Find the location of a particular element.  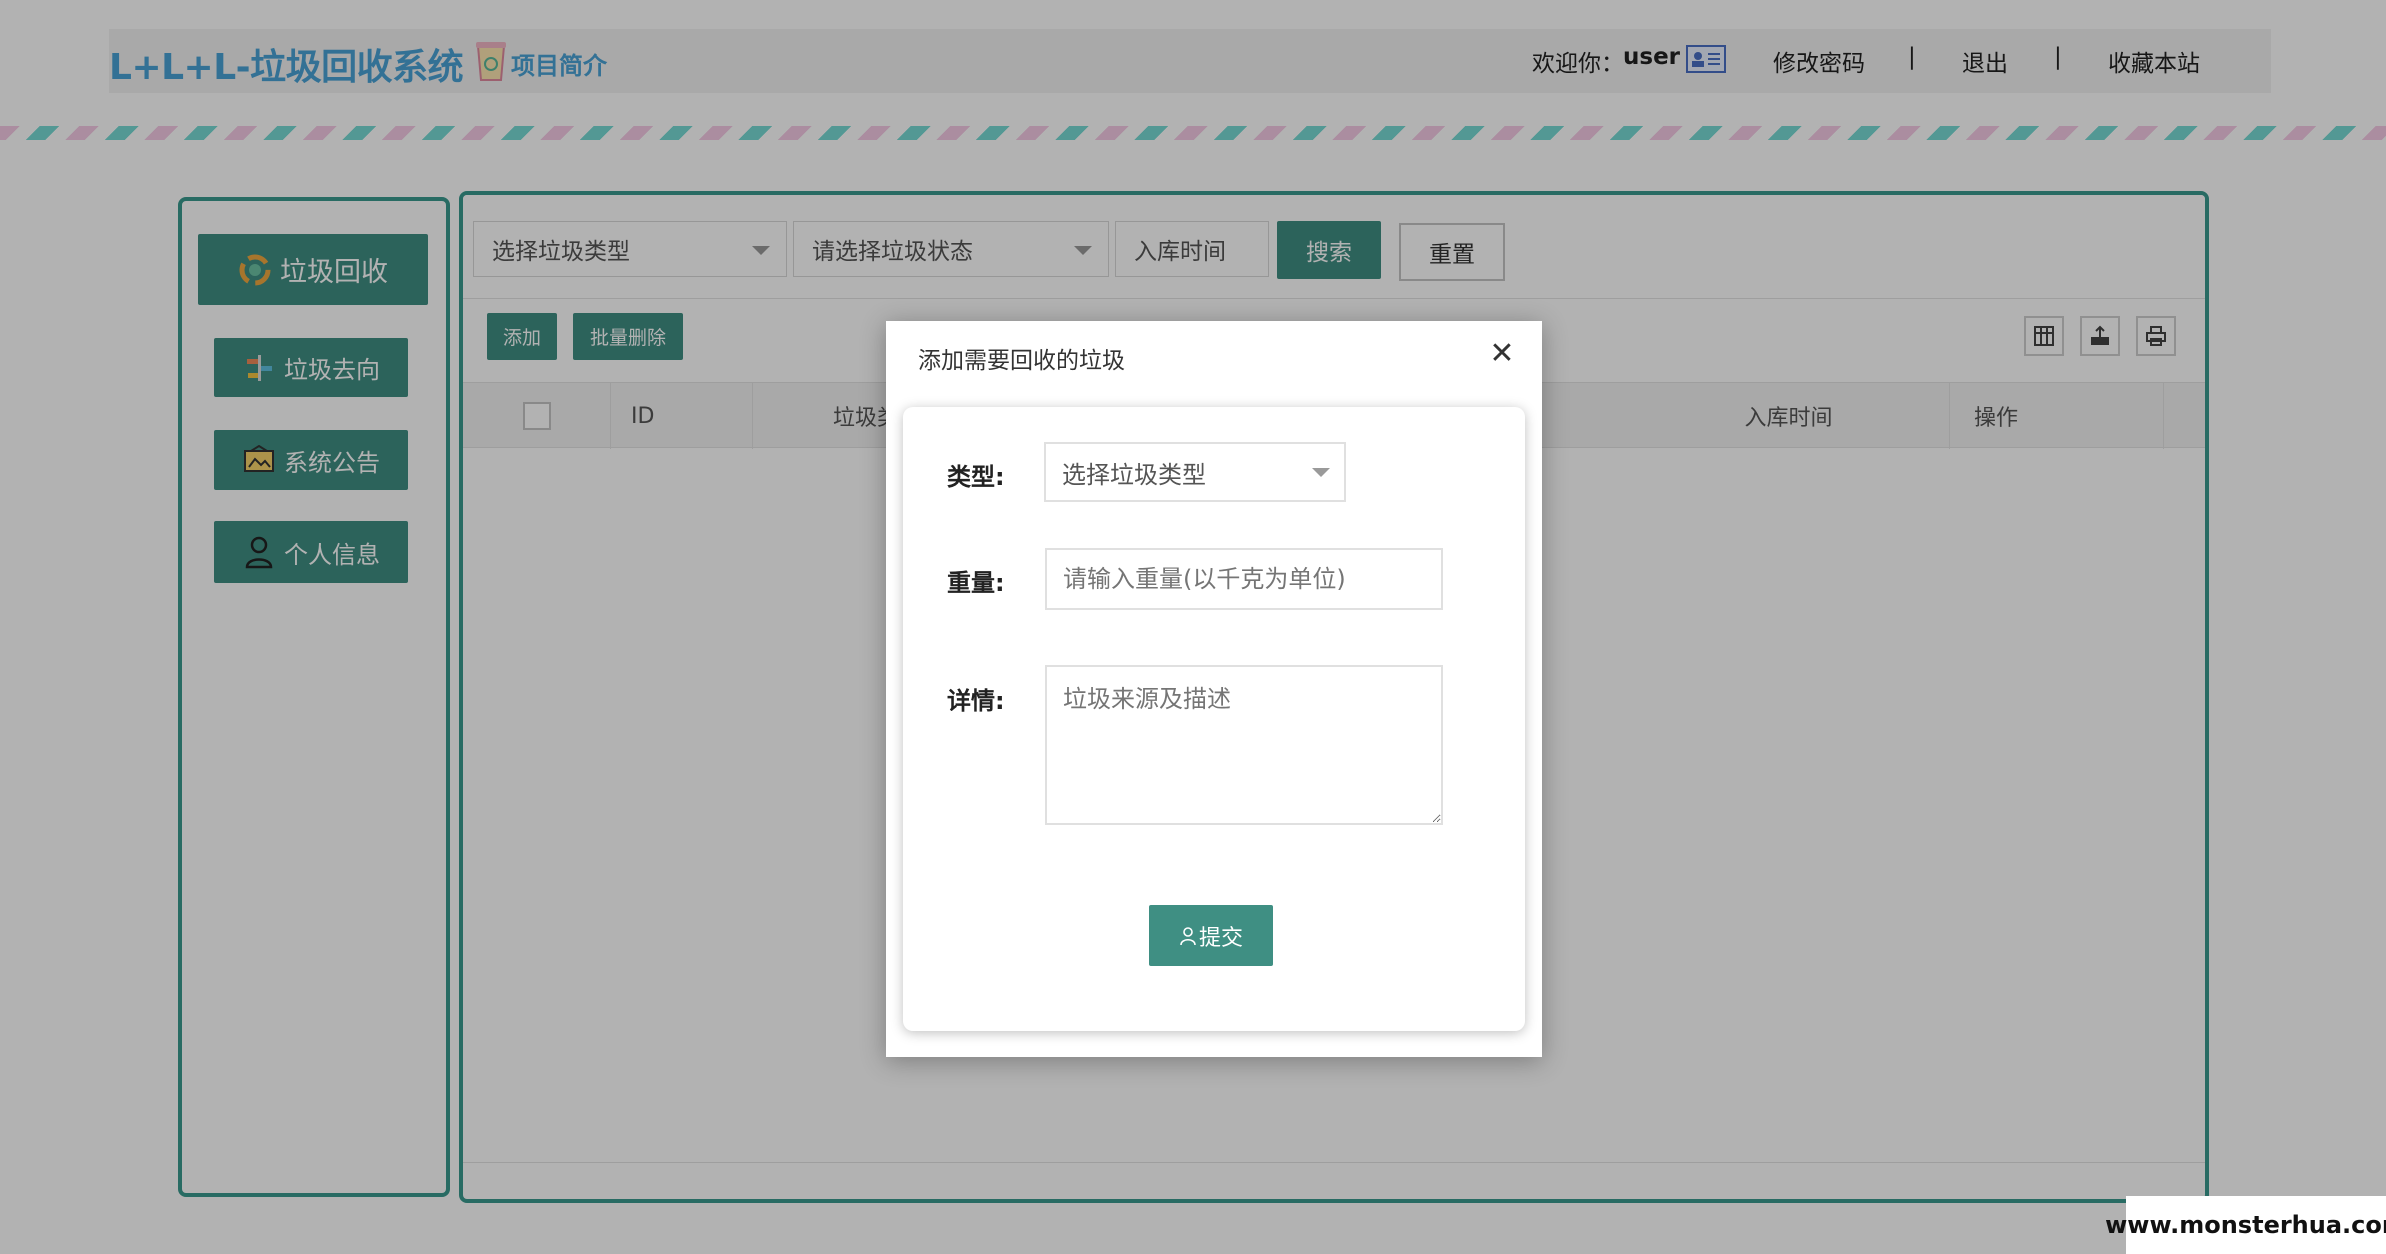

type-select-text: 选择垃圾类型 is located at coordinates (1134, 474).